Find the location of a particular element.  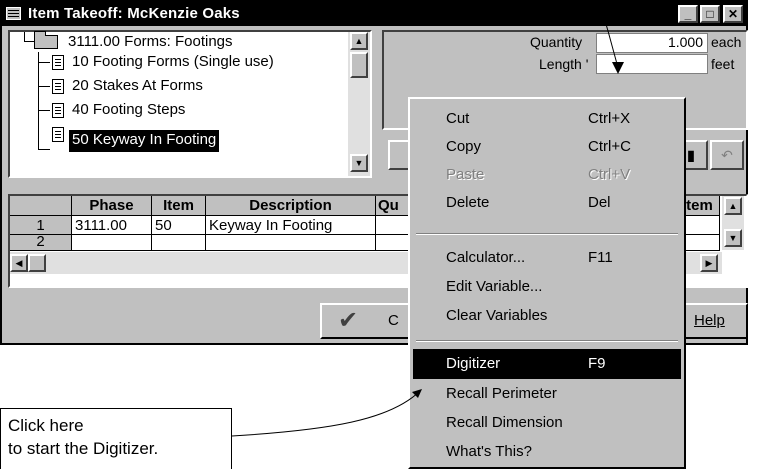

length-label: Length ' is located at coordinates (564, 64).